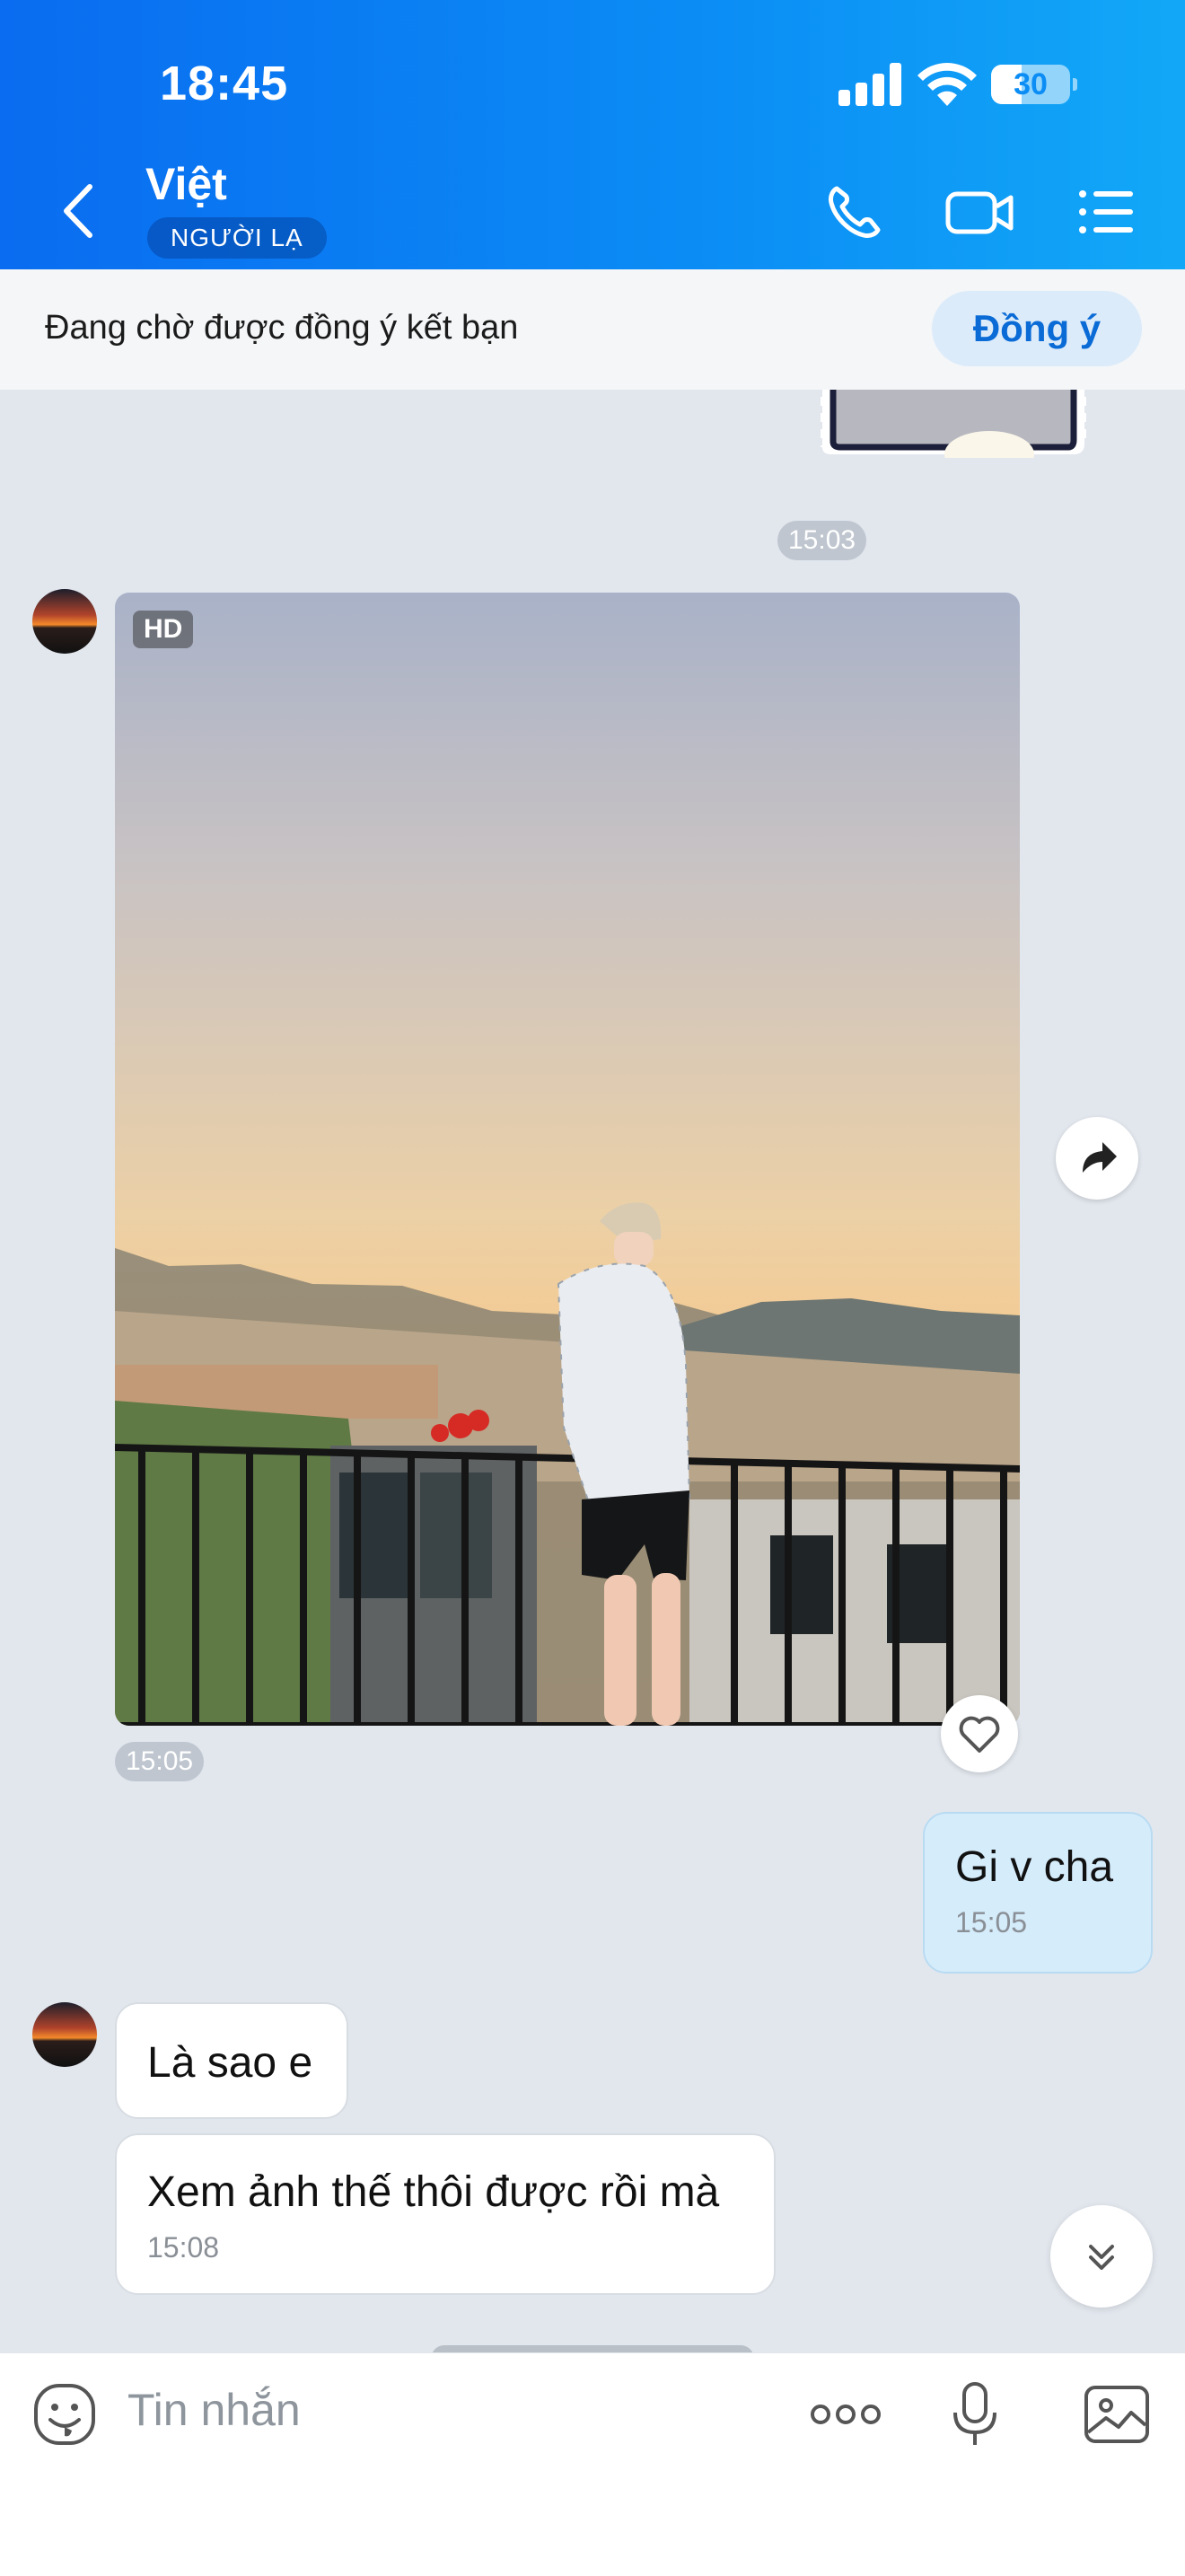 This screenshot has width=1185, height=2576. Describe the element at coordinates (230, 2063) in the screenshot. I see `message-text: Là sao e` at that location.